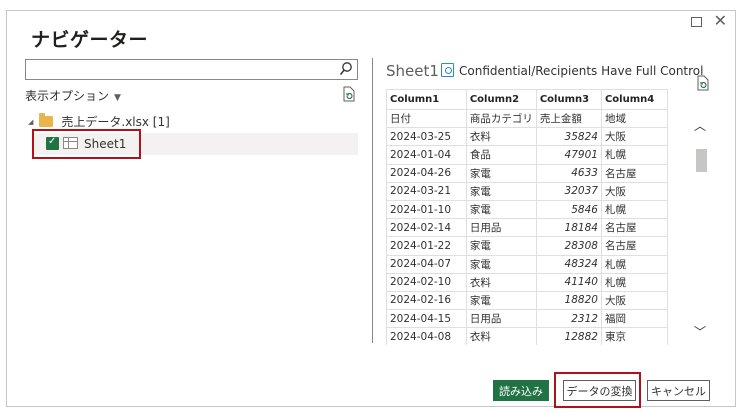 The image size is (742, 413). What do you see at coordinates (426, 300) in the screenshot?
I see `table-cell: 2024-02-16` at bounding box center [426, 300].